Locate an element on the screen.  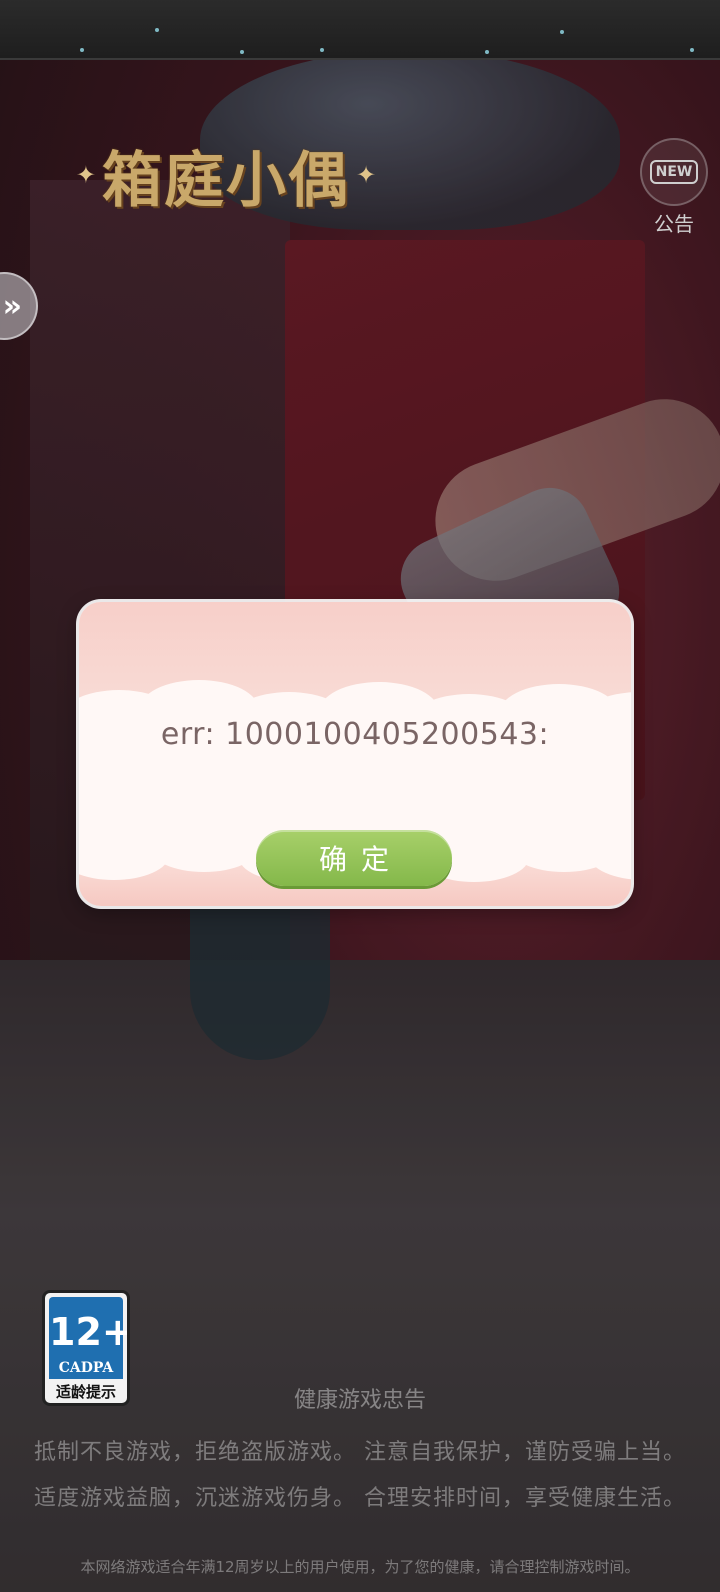
game-logo: ✦ 箱庭小偶 ✦ is located at coordinates (226, 175).